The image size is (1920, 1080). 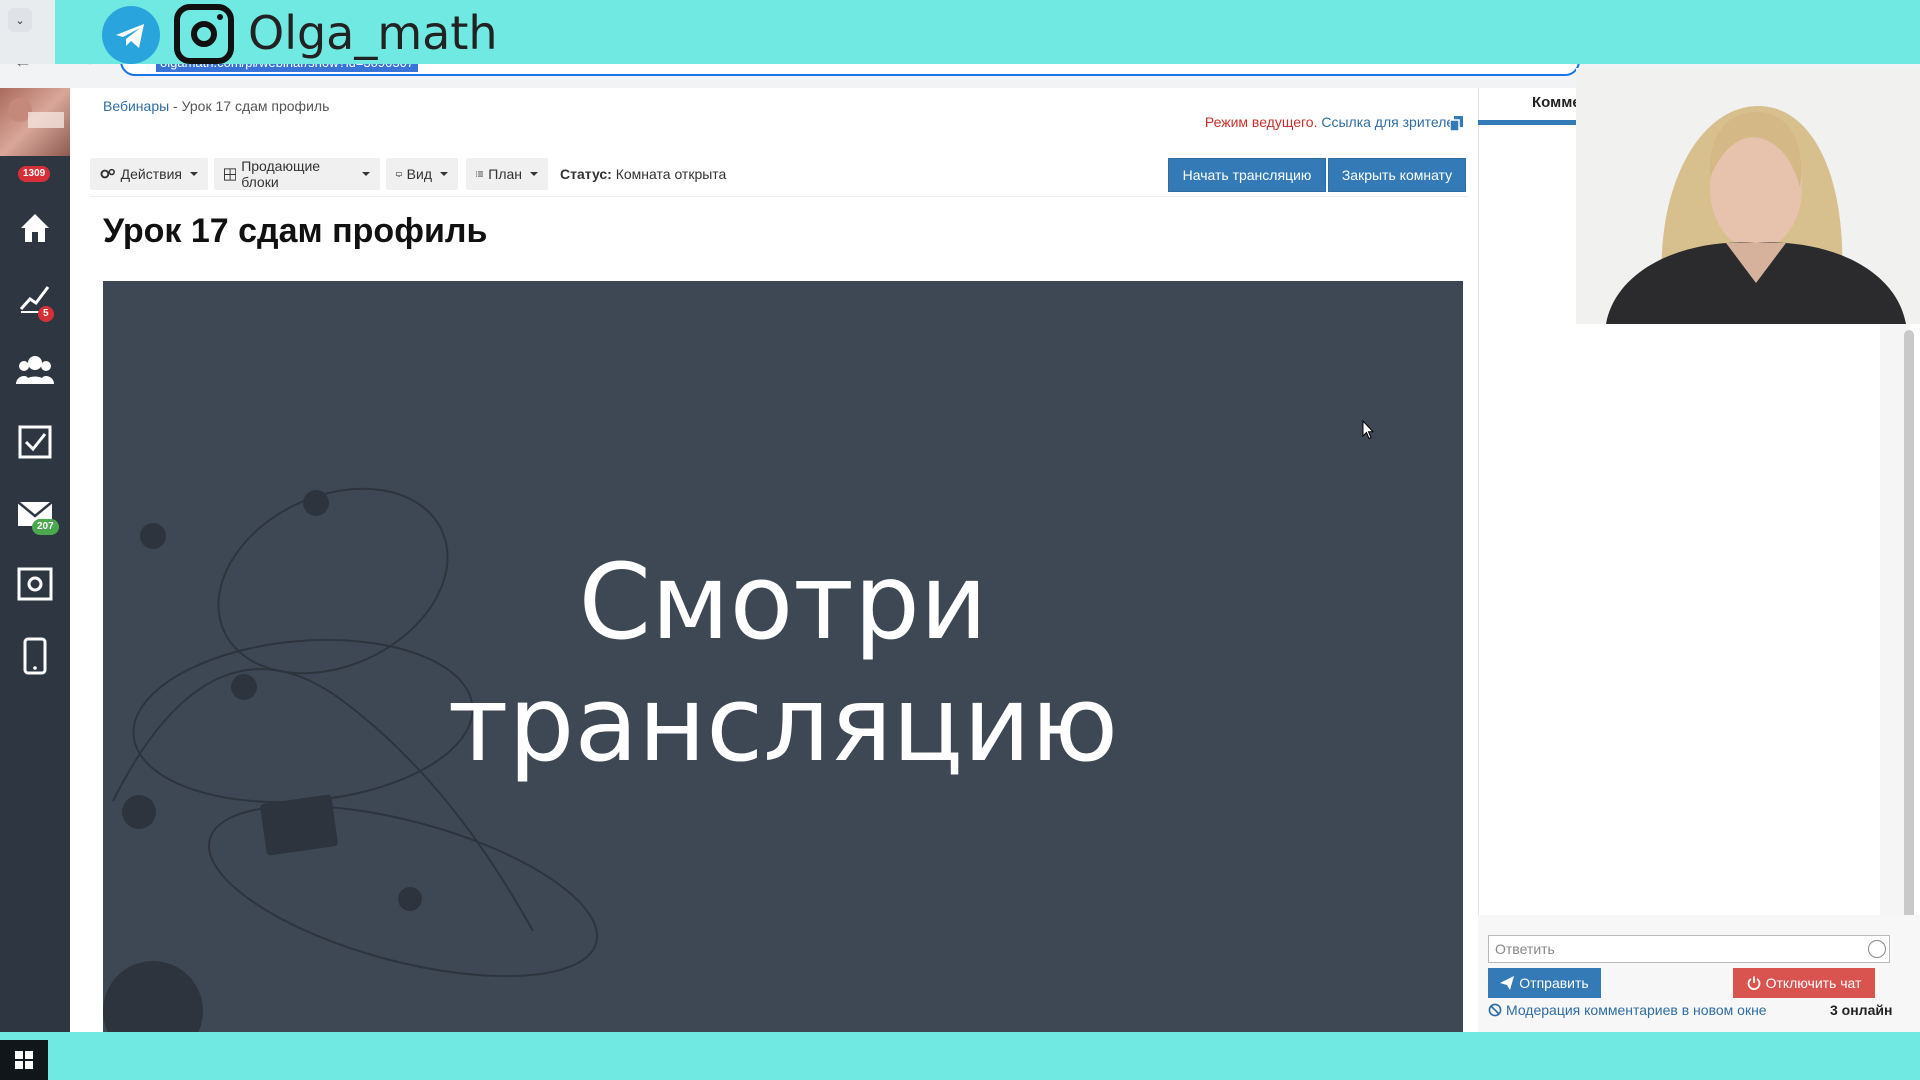 What do you see at coordinates (35, 122) in the screenshot?
I see `school-logo` at bounding box center [35, 122].